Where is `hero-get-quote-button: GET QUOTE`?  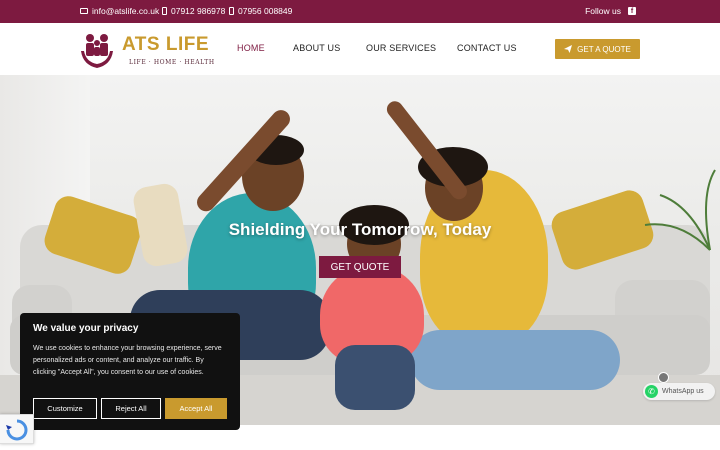
hero-get-quote-button: GET QUOTE is located at coordinates (360, 267).